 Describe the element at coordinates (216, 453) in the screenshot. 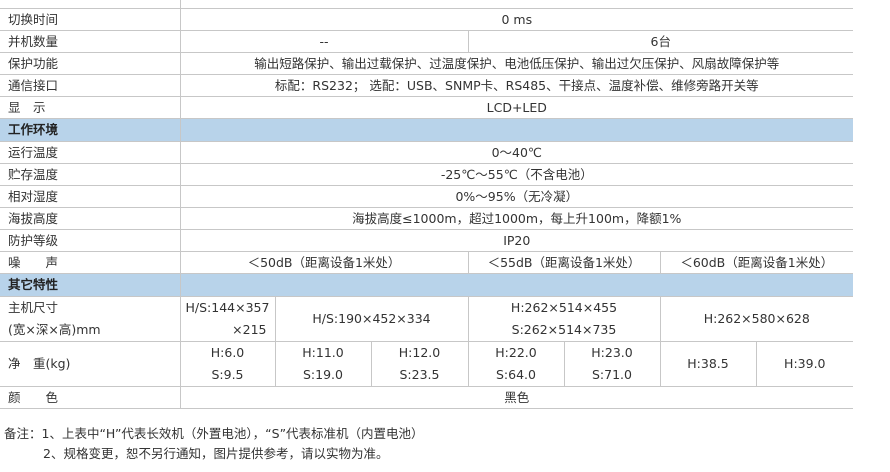

I see `footnote-line: 2、规格变更，恕不另行通知，图片提供参考，请以实物为准。` at that location.